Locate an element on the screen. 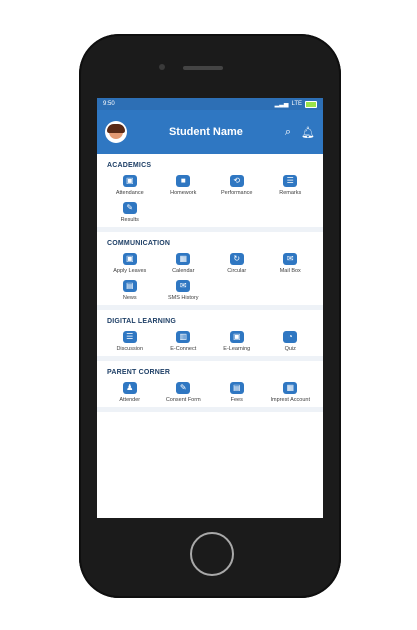 The height and width of the screenshot is (630, 417). menu-item-attender: ♟ Attender is located at coordinates (130, 392).